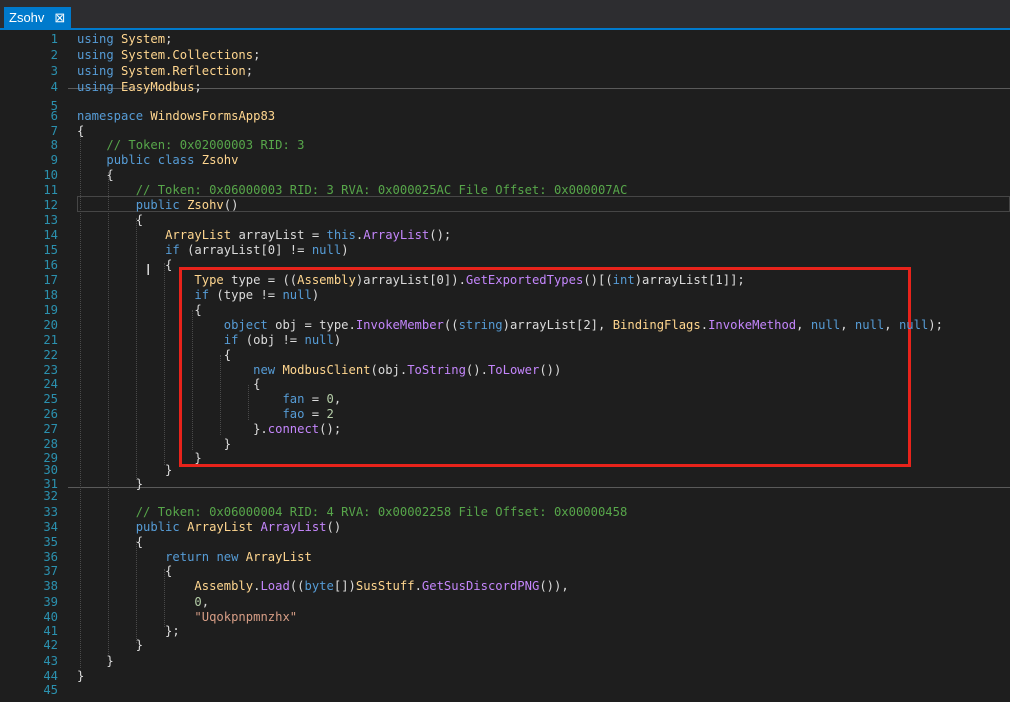  I want to click on code-line: 3 using System.Reflection;, so click(505, 71).